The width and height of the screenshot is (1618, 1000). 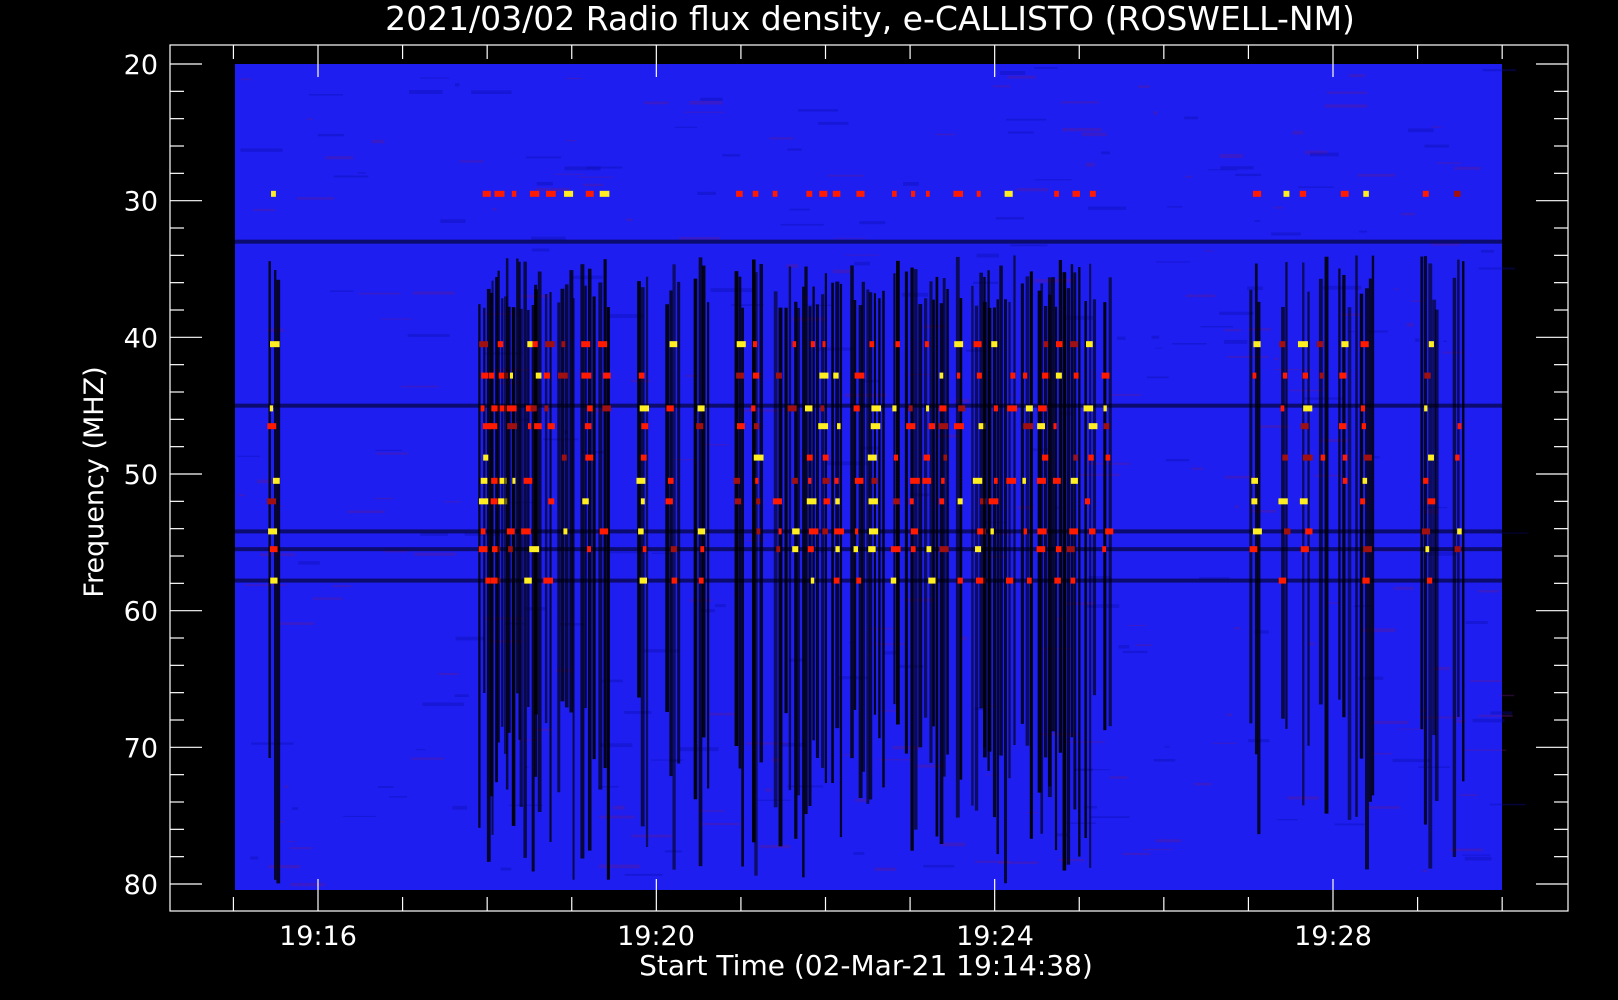 What do you see at coordinates (94, 481) in the screenshot?
I see `y-axis-label: Frequency (MHZ)` at bounding box center [94, 481].